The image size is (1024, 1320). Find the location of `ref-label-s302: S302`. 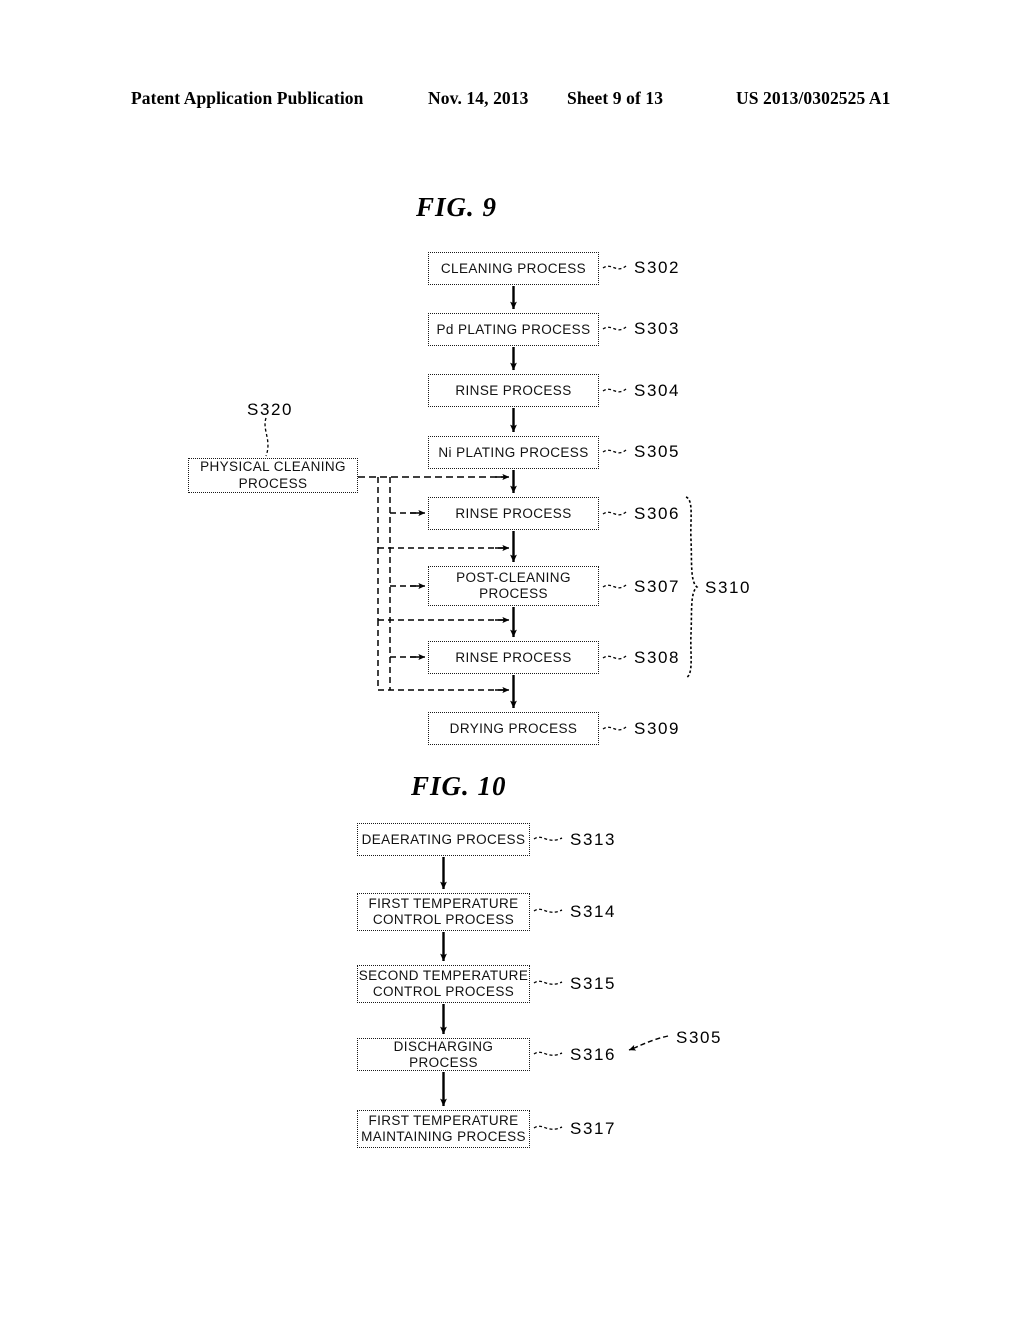

ref-label-s302: S302 is located at coordinates (657, 267).